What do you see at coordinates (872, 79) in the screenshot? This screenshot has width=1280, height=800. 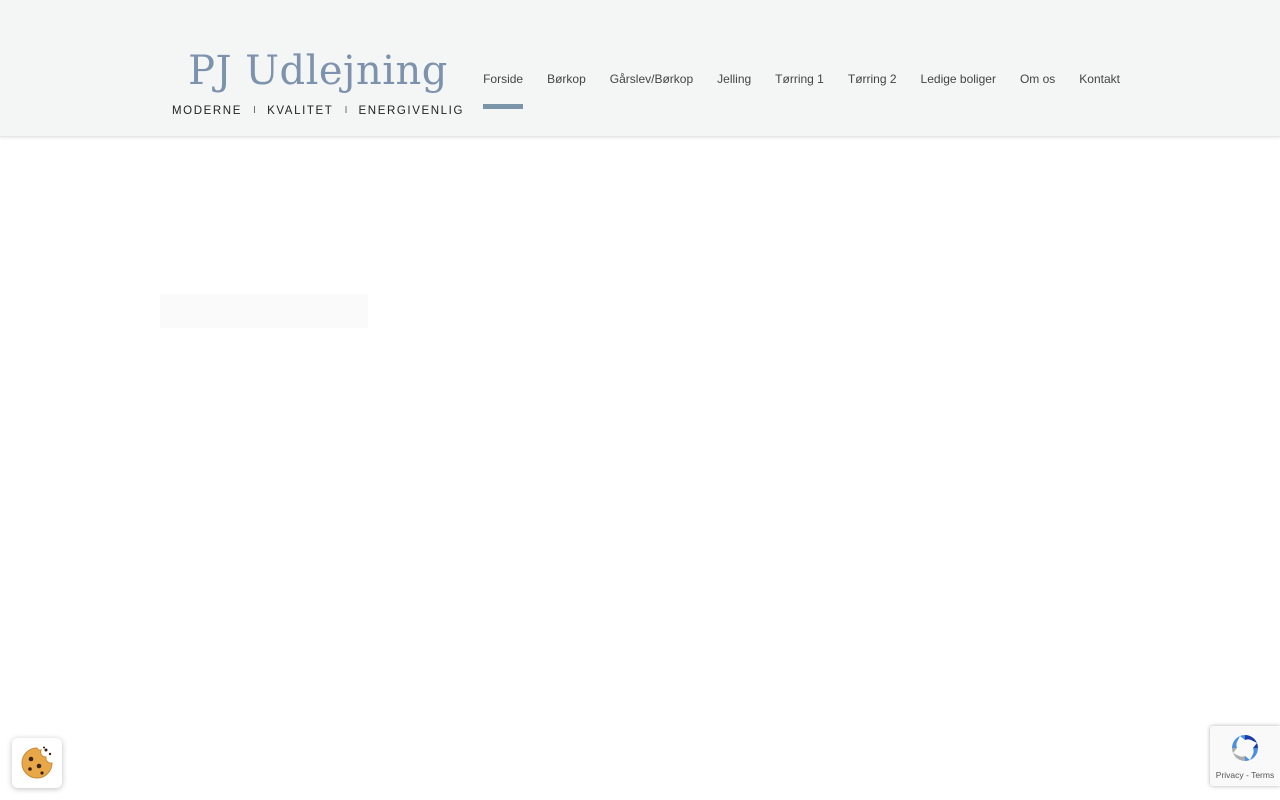 I see `nav-item-torring-2: Tørring 2` at bounding box center [872, 79].